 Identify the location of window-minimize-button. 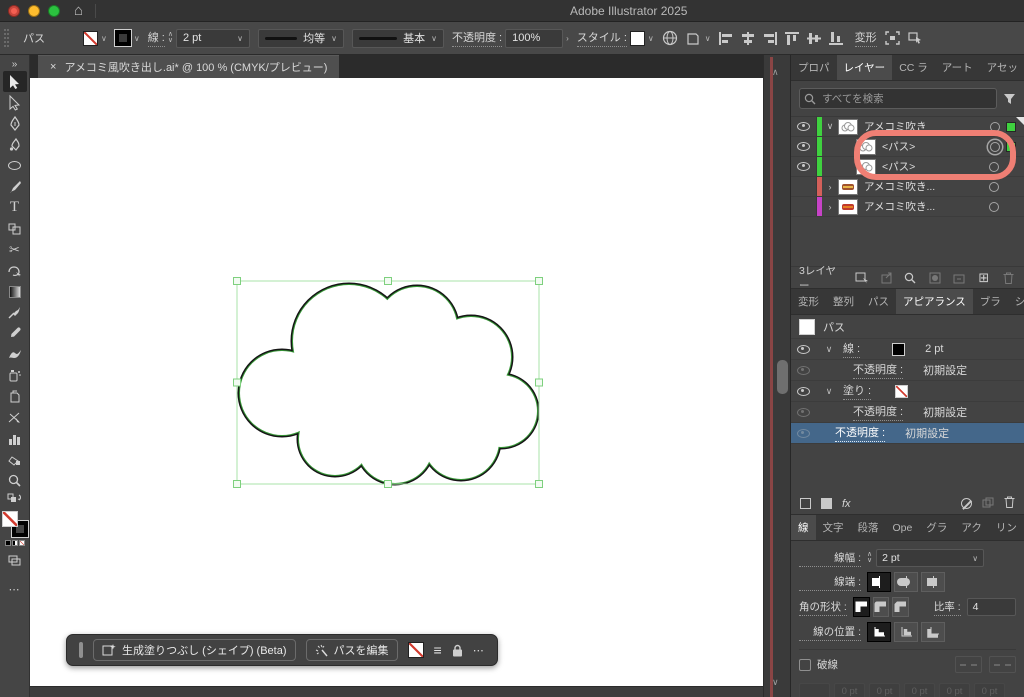
(34, 10).